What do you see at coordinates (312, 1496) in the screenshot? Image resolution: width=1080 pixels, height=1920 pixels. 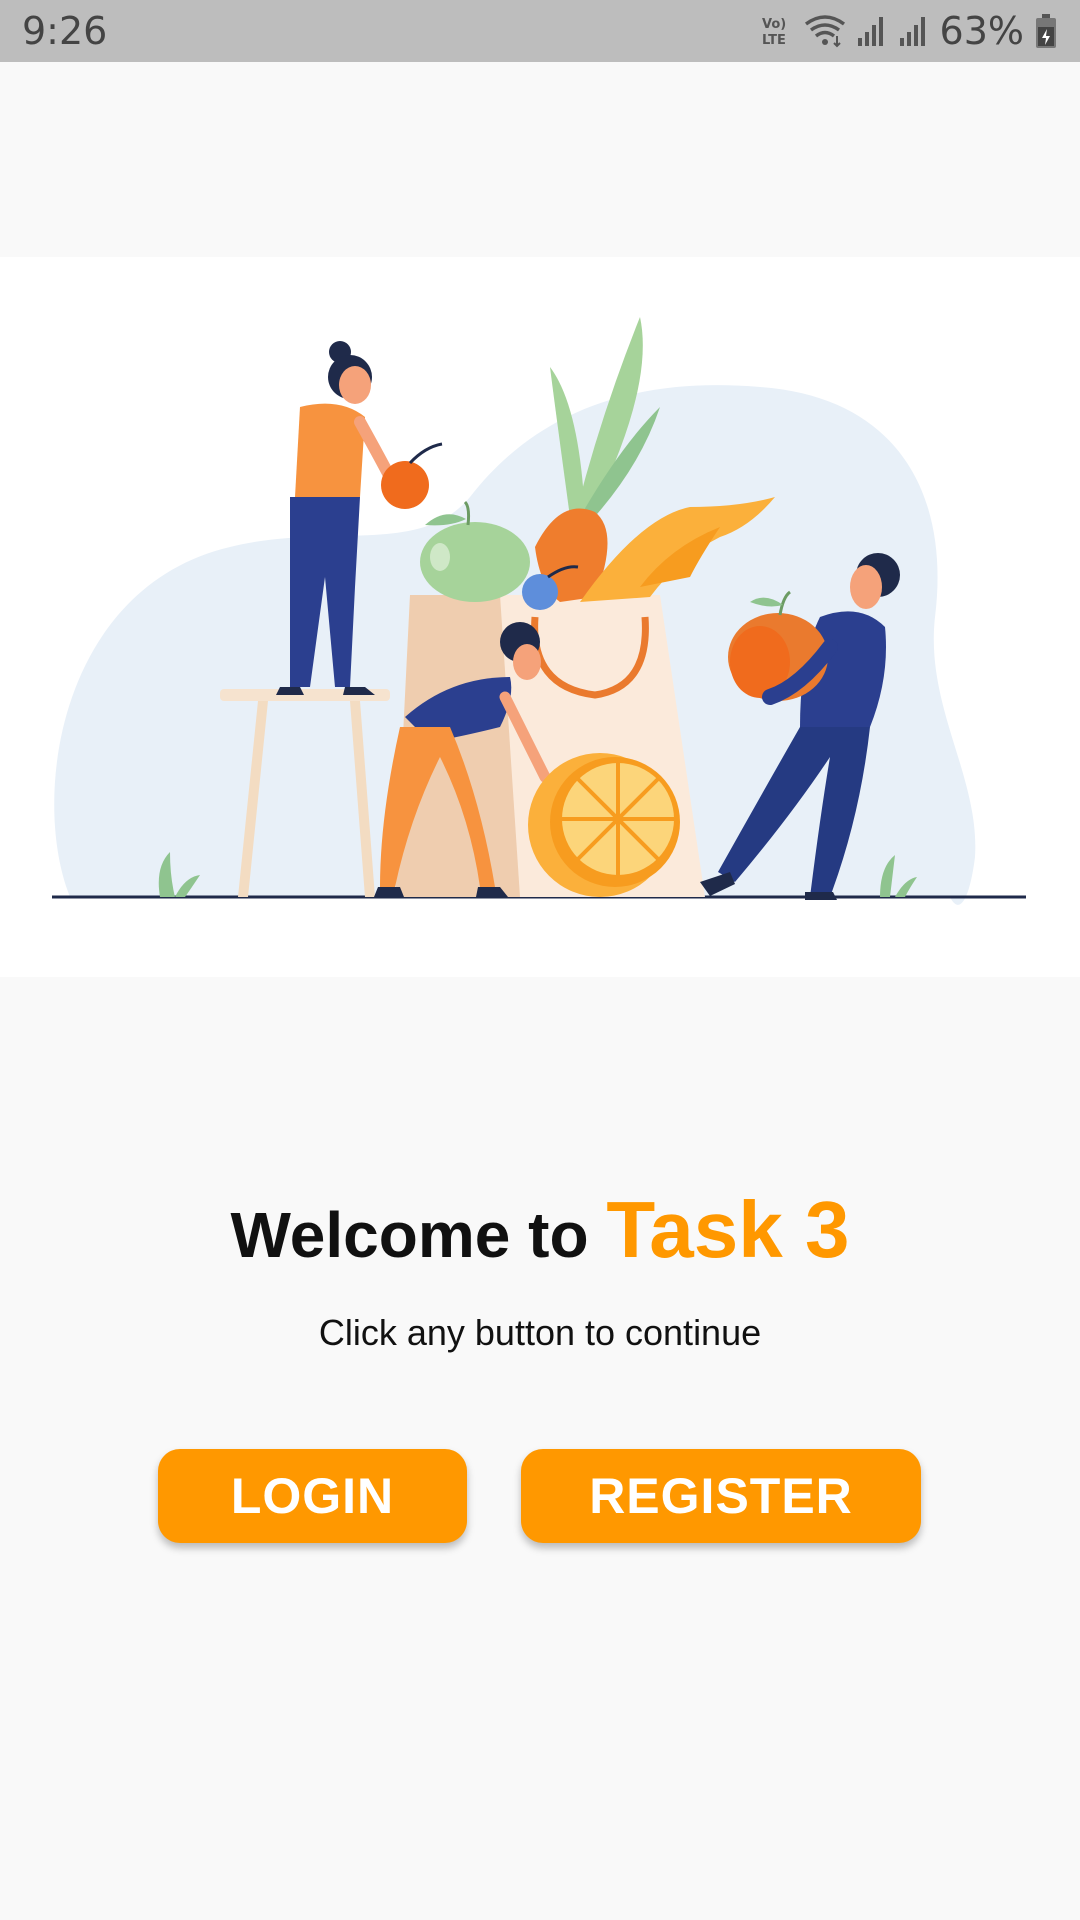 I see `login-button: LOGIN` at bounding box center [312, 1496].